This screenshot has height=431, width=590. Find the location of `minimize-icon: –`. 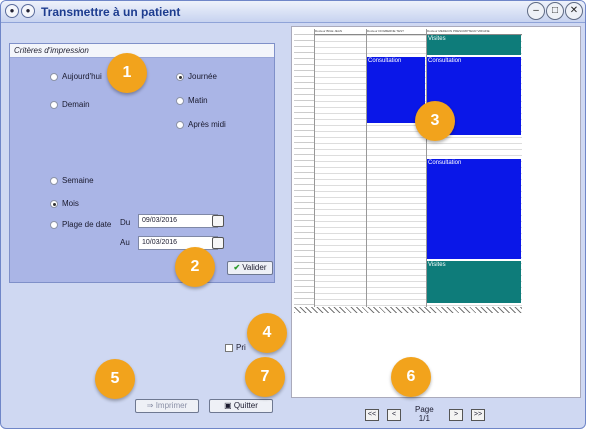

minimize-icon: – is located at coordinates (536, 11).